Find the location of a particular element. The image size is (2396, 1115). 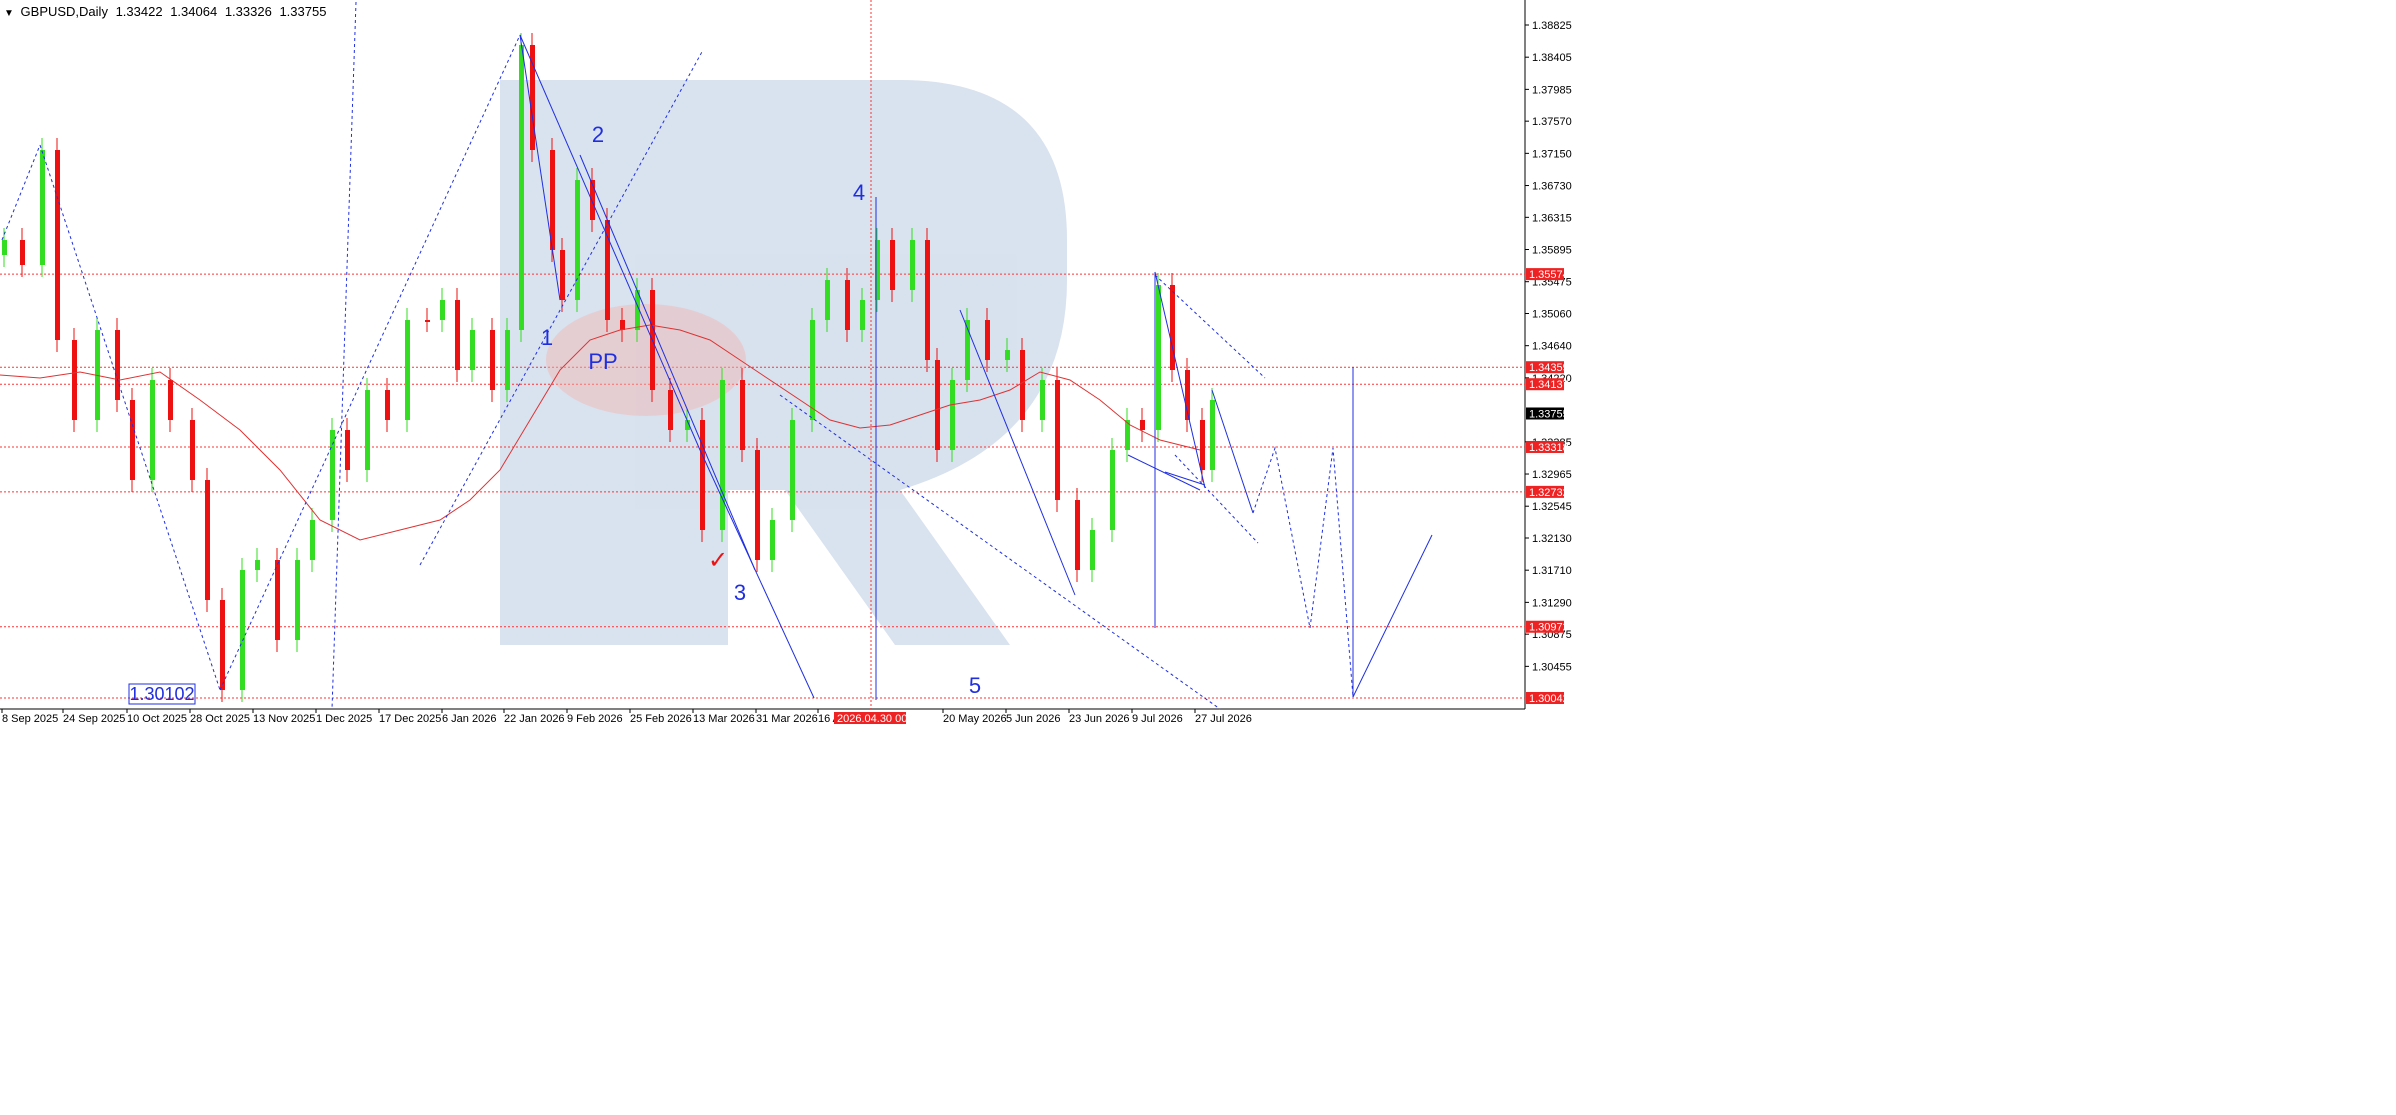

y-tick-label: 1.36315 is located at coordinates (1552, 218).